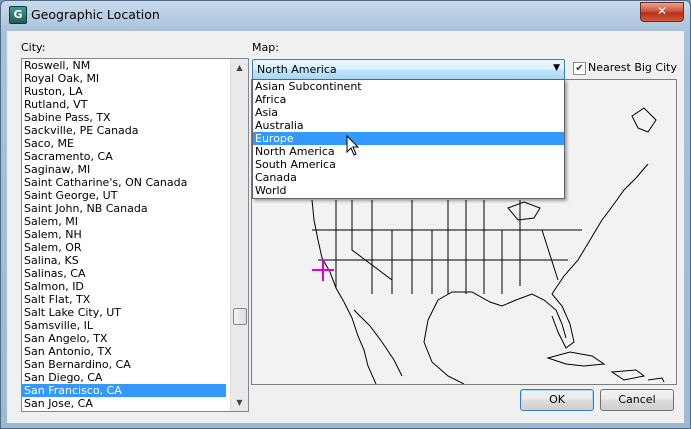 The width and height of the screenshot is (691, 429). Describe the element at coordinates (579, 68) in the screenshot. I see `nearest-big-city-checkbox: ✔` at that location.